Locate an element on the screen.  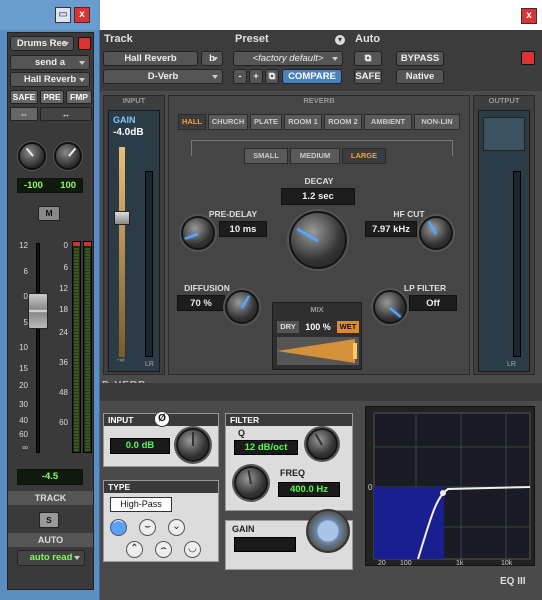
auto-header-label: Auto is located at coordinates (368, 39).